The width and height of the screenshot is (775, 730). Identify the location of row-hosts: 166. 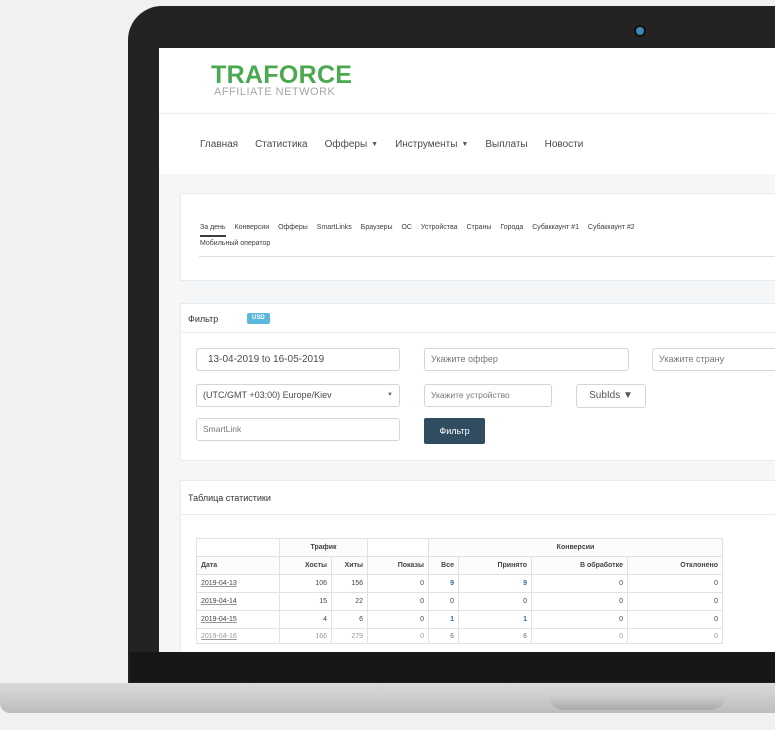
(305, 636).